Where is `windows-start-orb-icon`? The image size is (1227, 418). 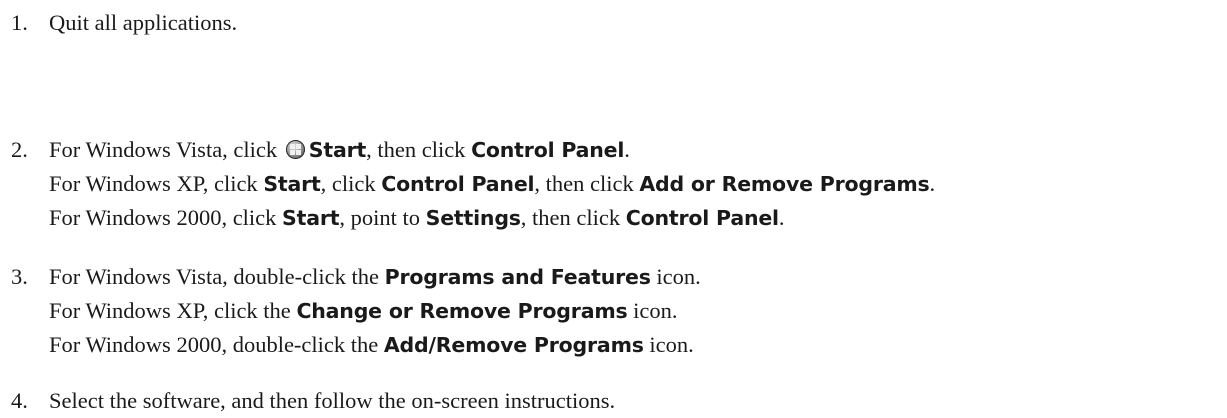
windows-start-orb-icon is located at coordinates (295, 149).